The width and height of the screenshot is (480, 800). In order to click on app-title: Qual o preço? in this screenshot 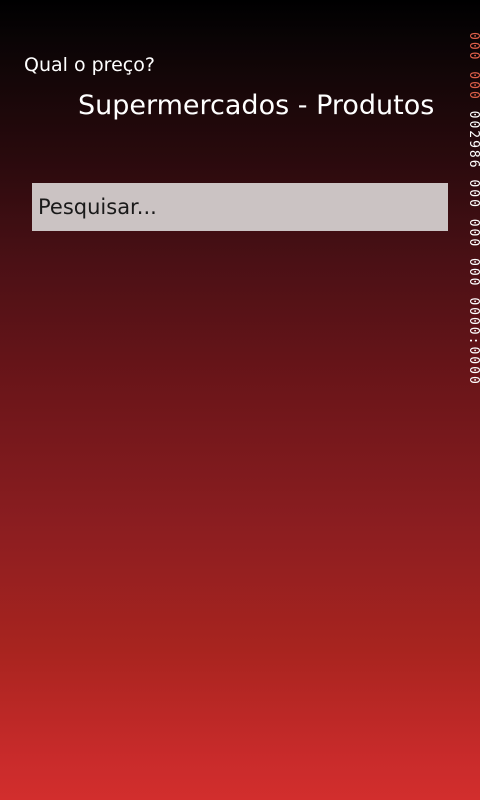, I will do `click(89, 65)`.